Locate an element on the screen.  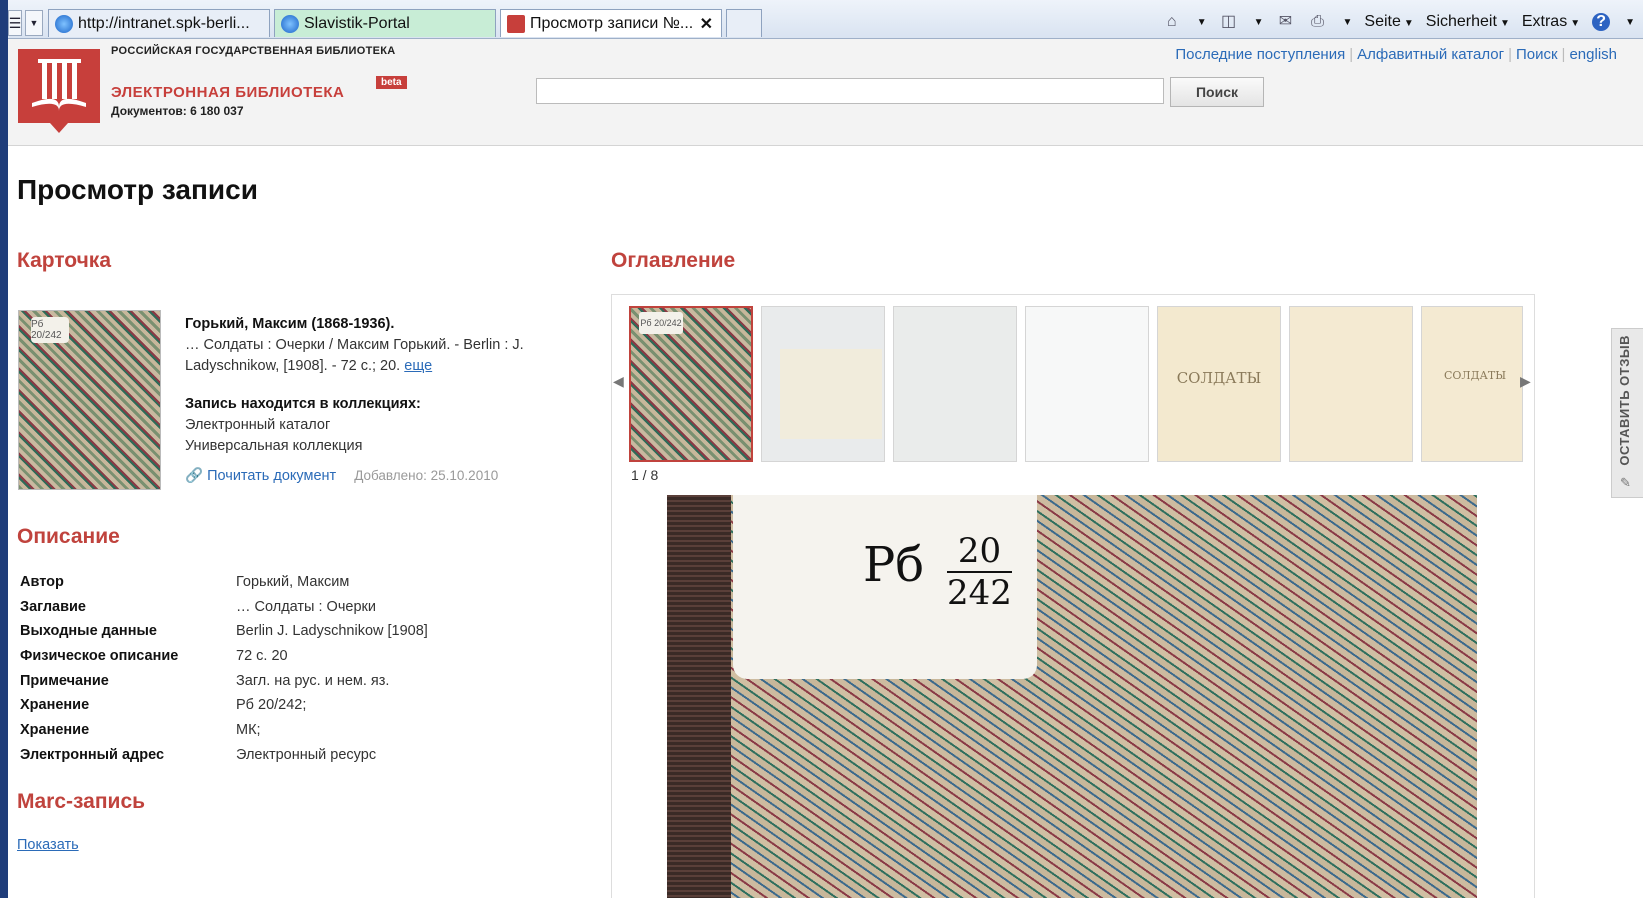
contents-heading: Оглавление is located at coordinates (673, 260).